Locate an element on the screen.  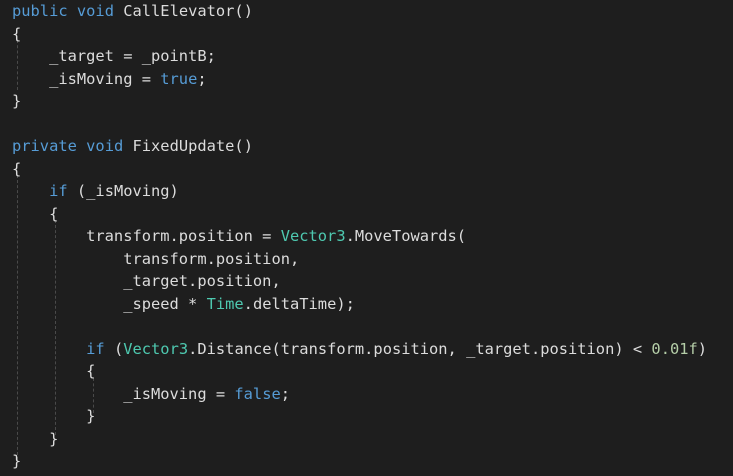
code-token: false is located at coordinates (257, 393).